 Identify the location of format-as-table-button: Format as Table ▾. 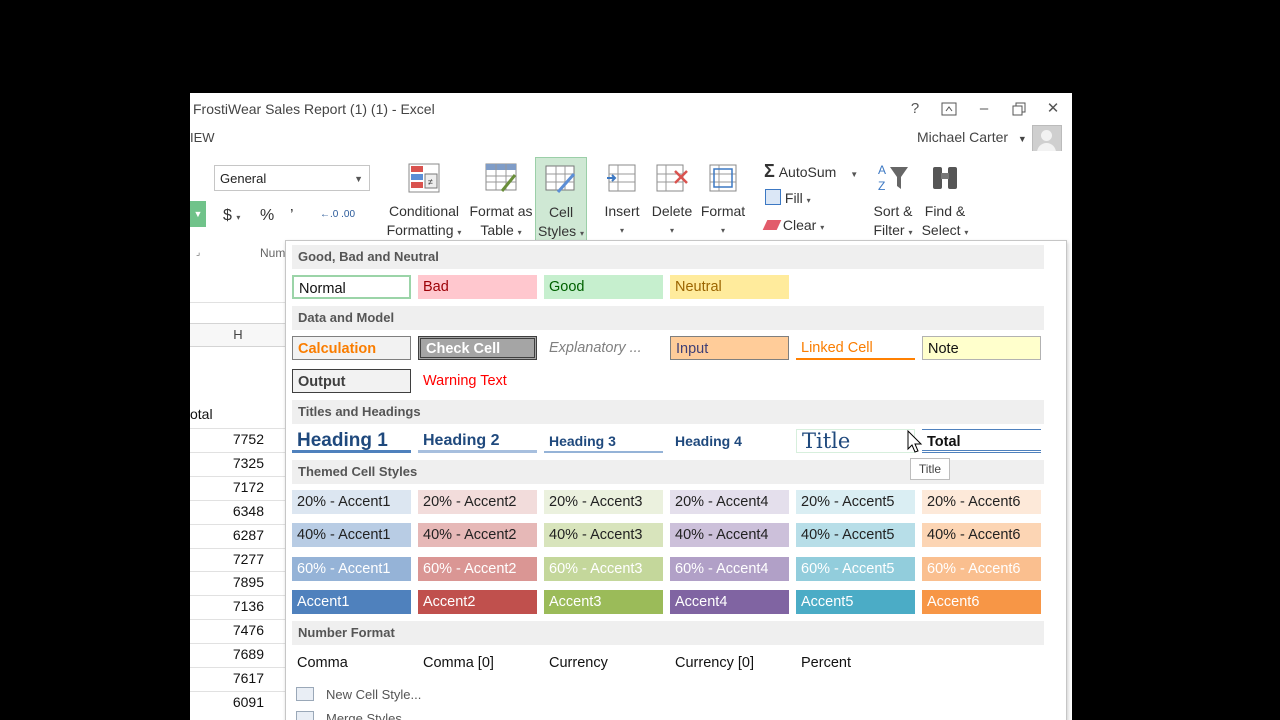
(501, 201).